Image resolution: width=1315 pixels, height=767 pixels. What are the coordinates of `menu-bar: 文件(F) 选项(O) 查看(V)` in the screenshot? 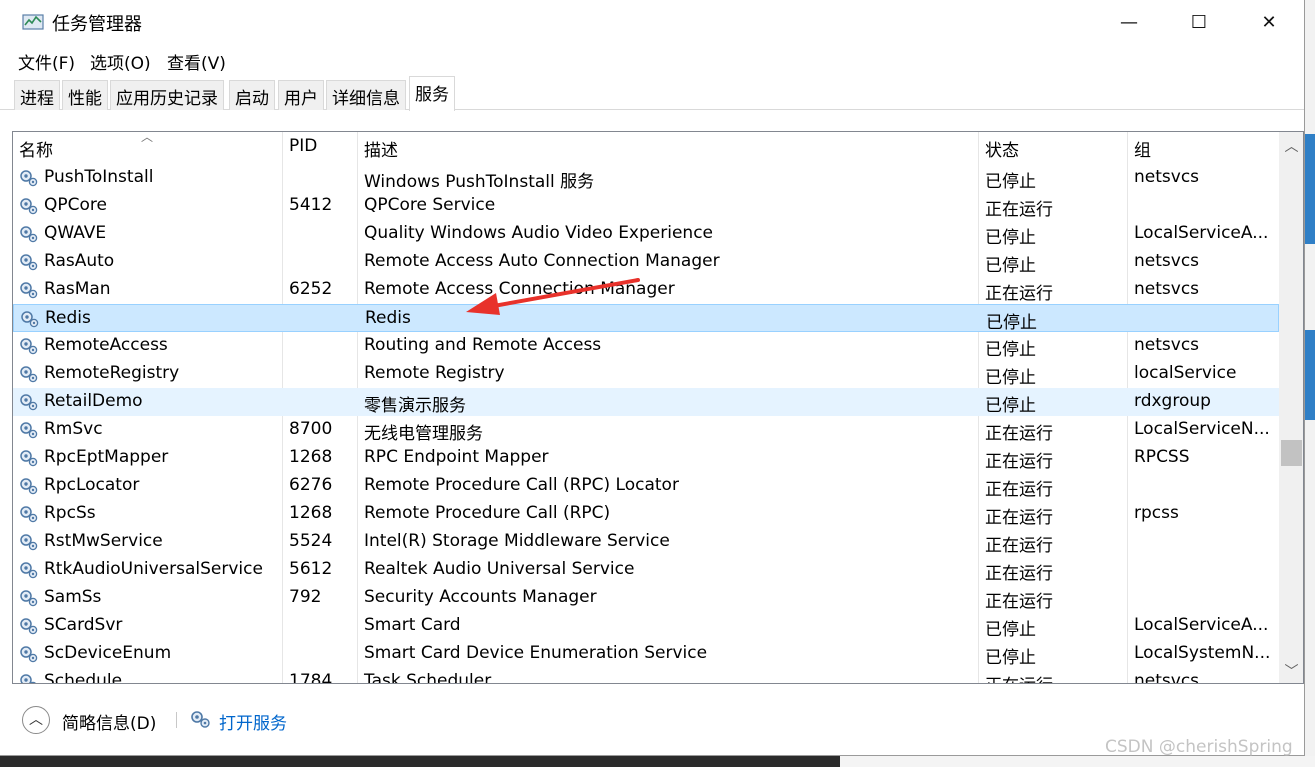 It's located at (652, 60).